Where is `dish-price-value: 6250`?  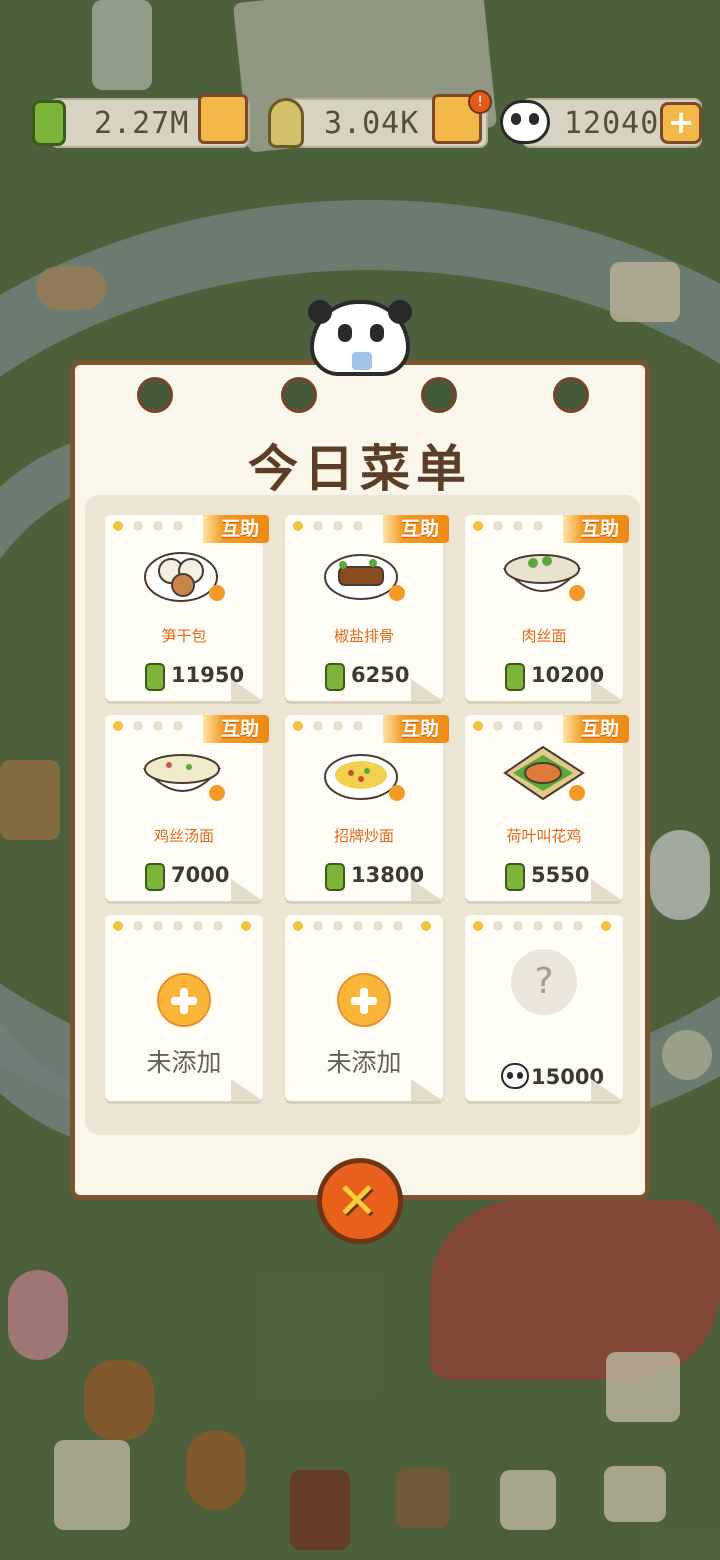
dish-price-value: 6250 is located at coordinates (380, 675).